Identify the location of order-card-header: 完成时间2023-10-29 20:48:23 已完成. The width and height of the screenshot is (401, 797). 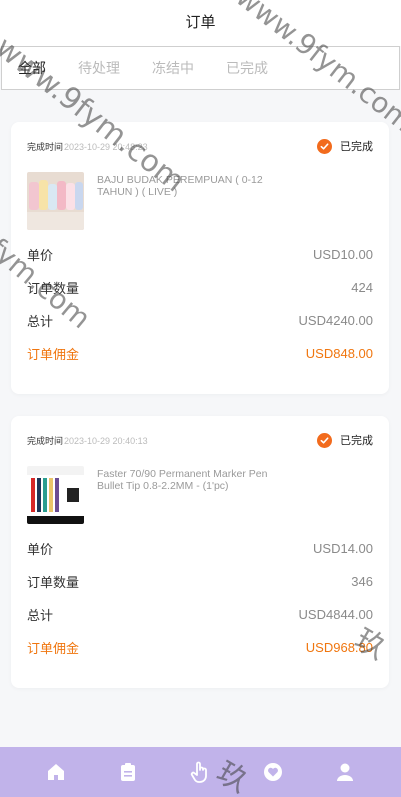
(200, 146).